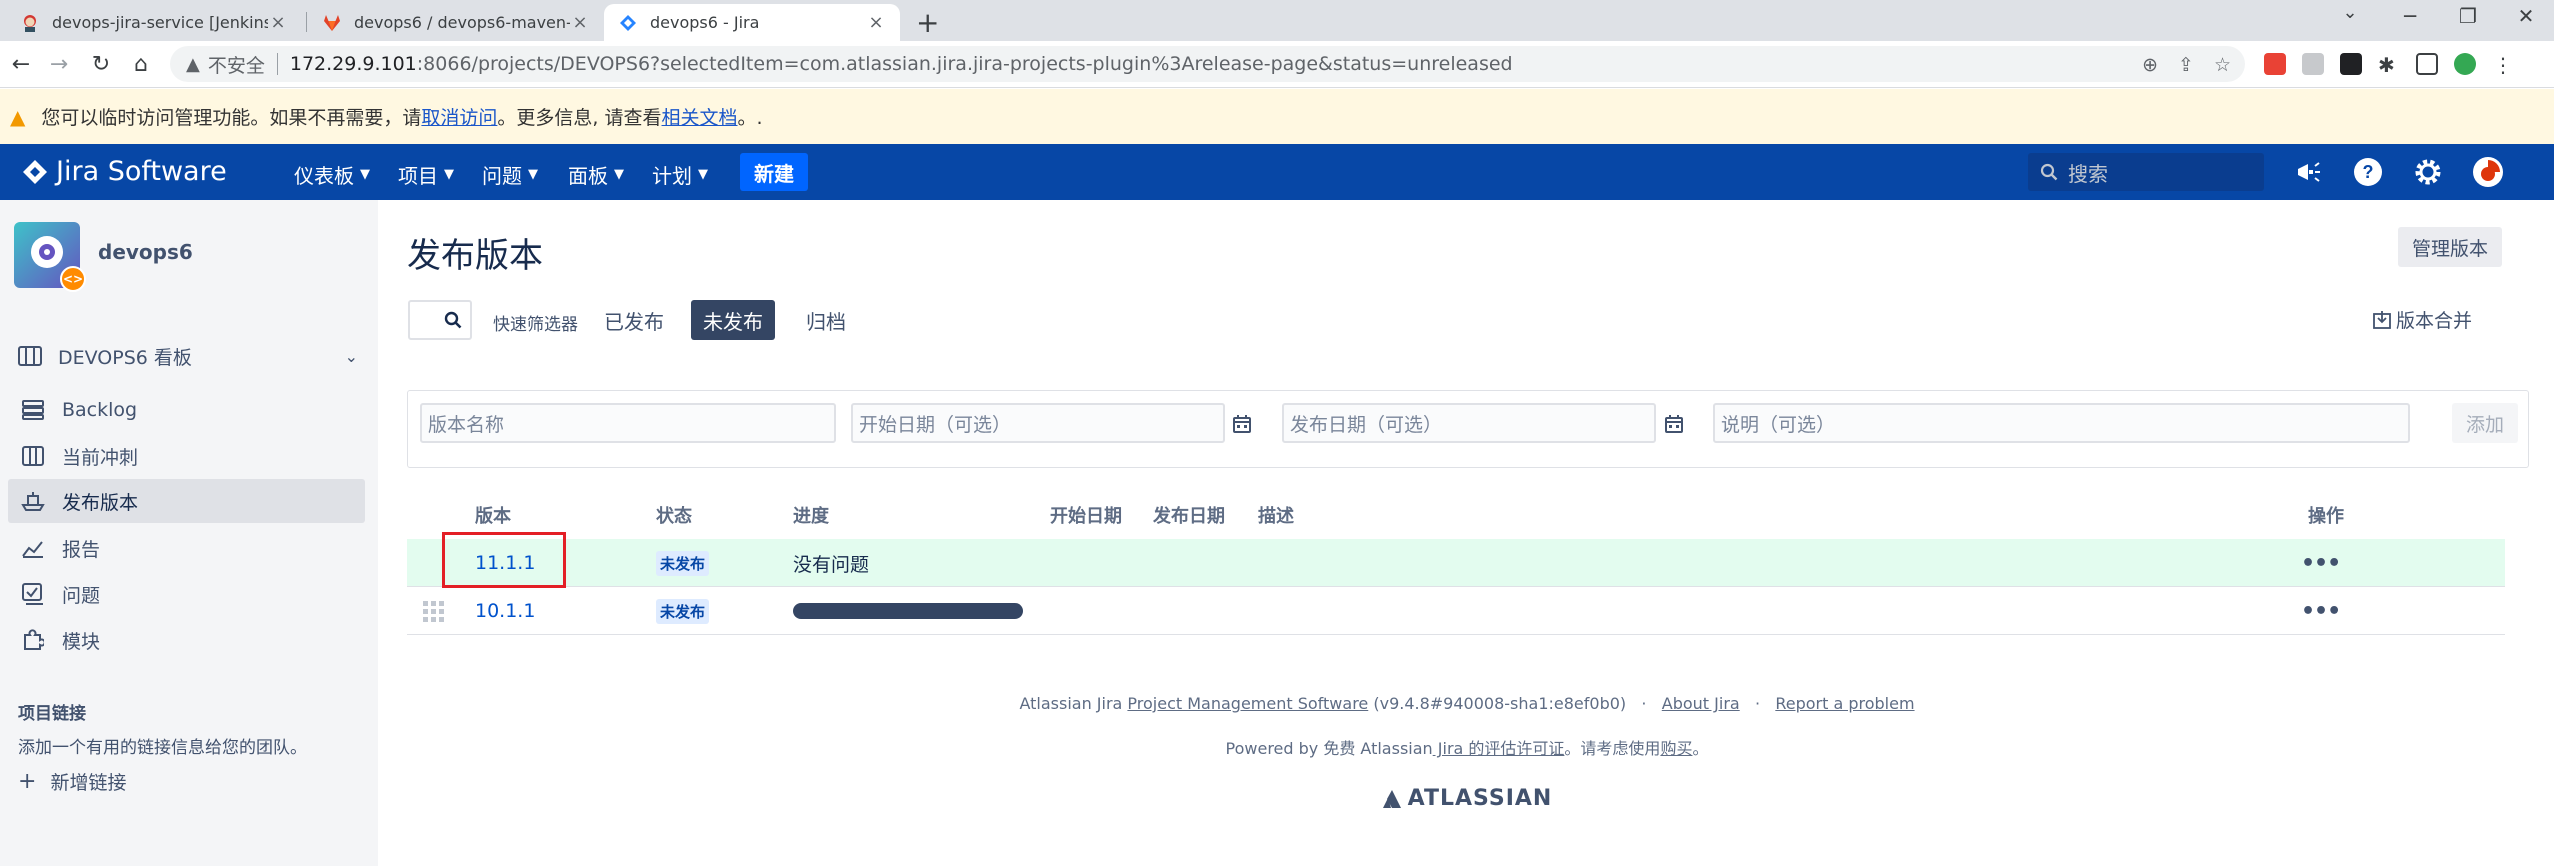 The width and height of the screenshot is (2554, 866). Describe the element at coordinates (59, 64) in the screenshot. I see `forward-button: →` at that location.